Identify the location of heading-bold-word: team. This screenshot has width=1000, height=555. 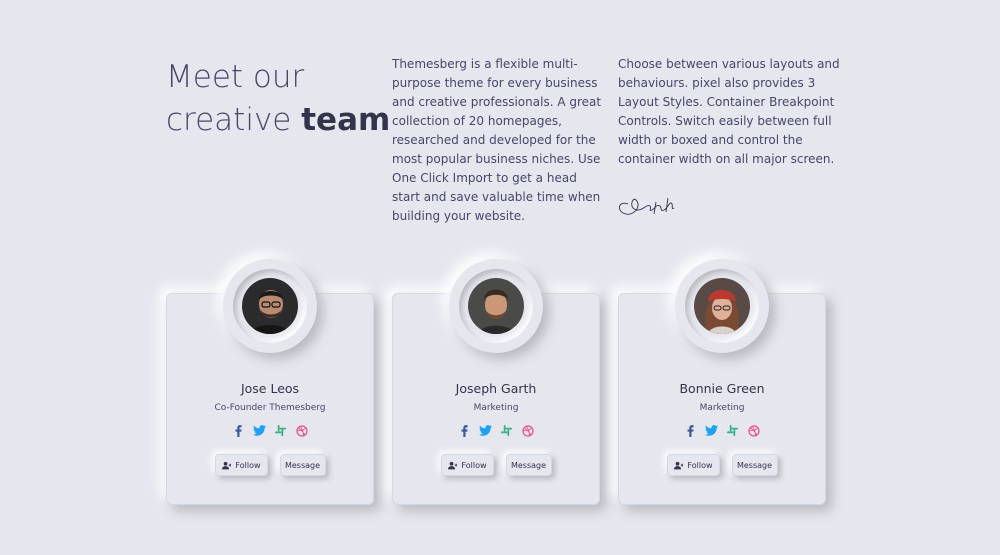
(346, 120).